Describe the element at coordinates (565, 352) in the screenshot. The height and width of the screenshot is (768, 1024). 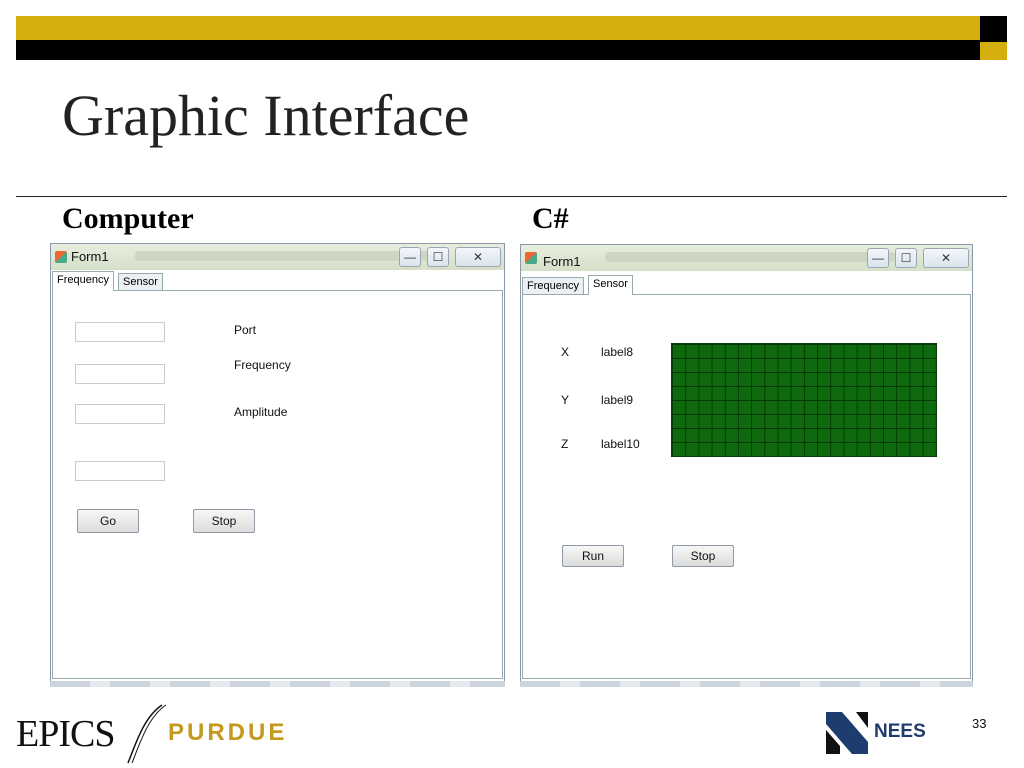
I see `axis-x-label: X` at that location.